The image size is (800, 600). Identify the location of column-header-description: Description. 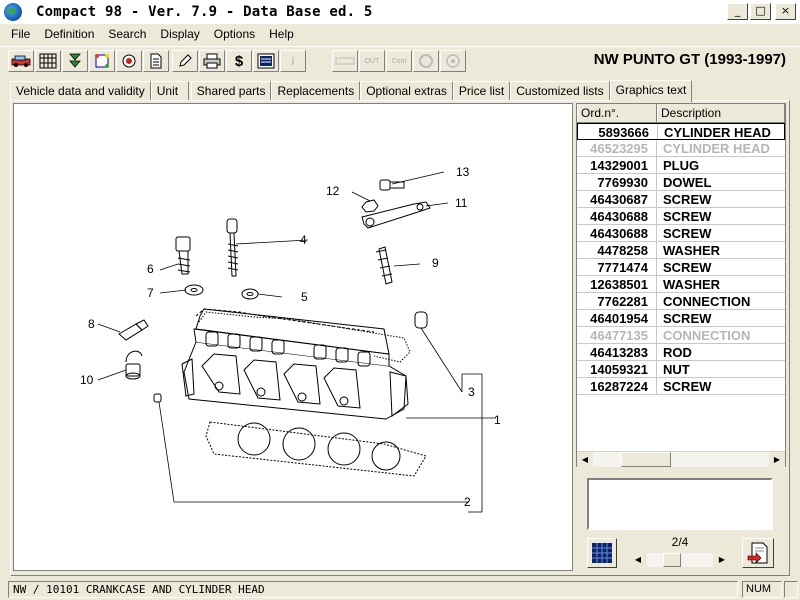
(721, 113).